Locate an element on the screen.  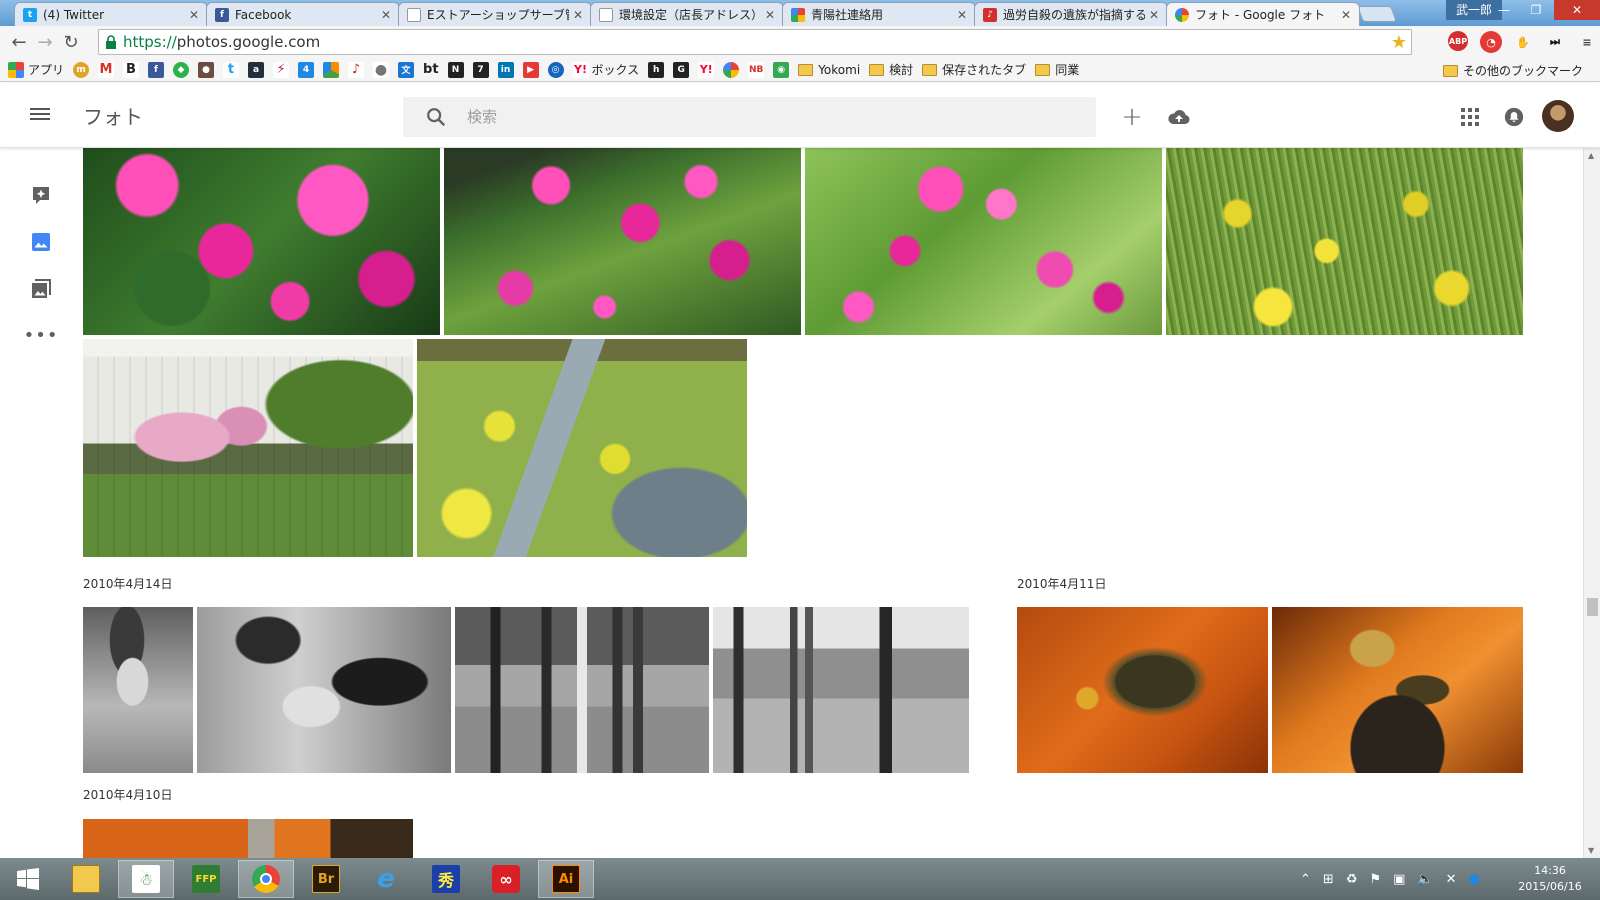
extension-red-icon: ◔ is located at coordinates (1491, 42).